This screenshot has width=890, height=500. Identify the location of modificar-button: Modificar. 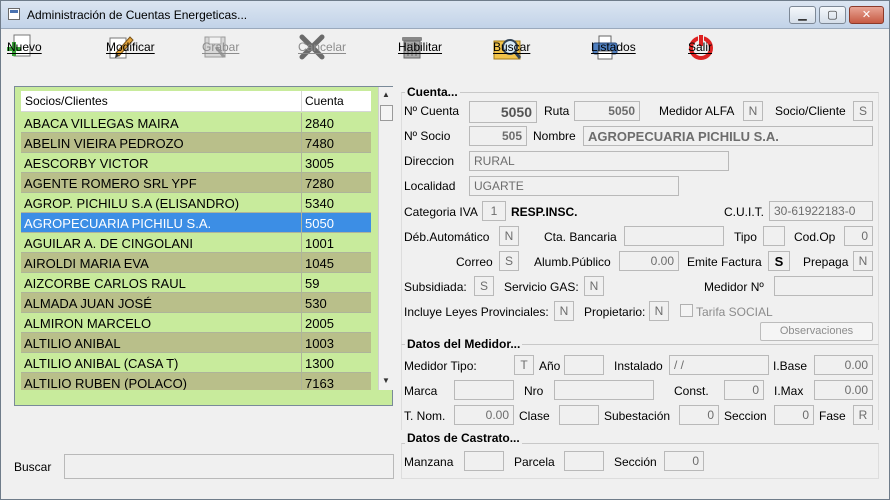
(130, 47).